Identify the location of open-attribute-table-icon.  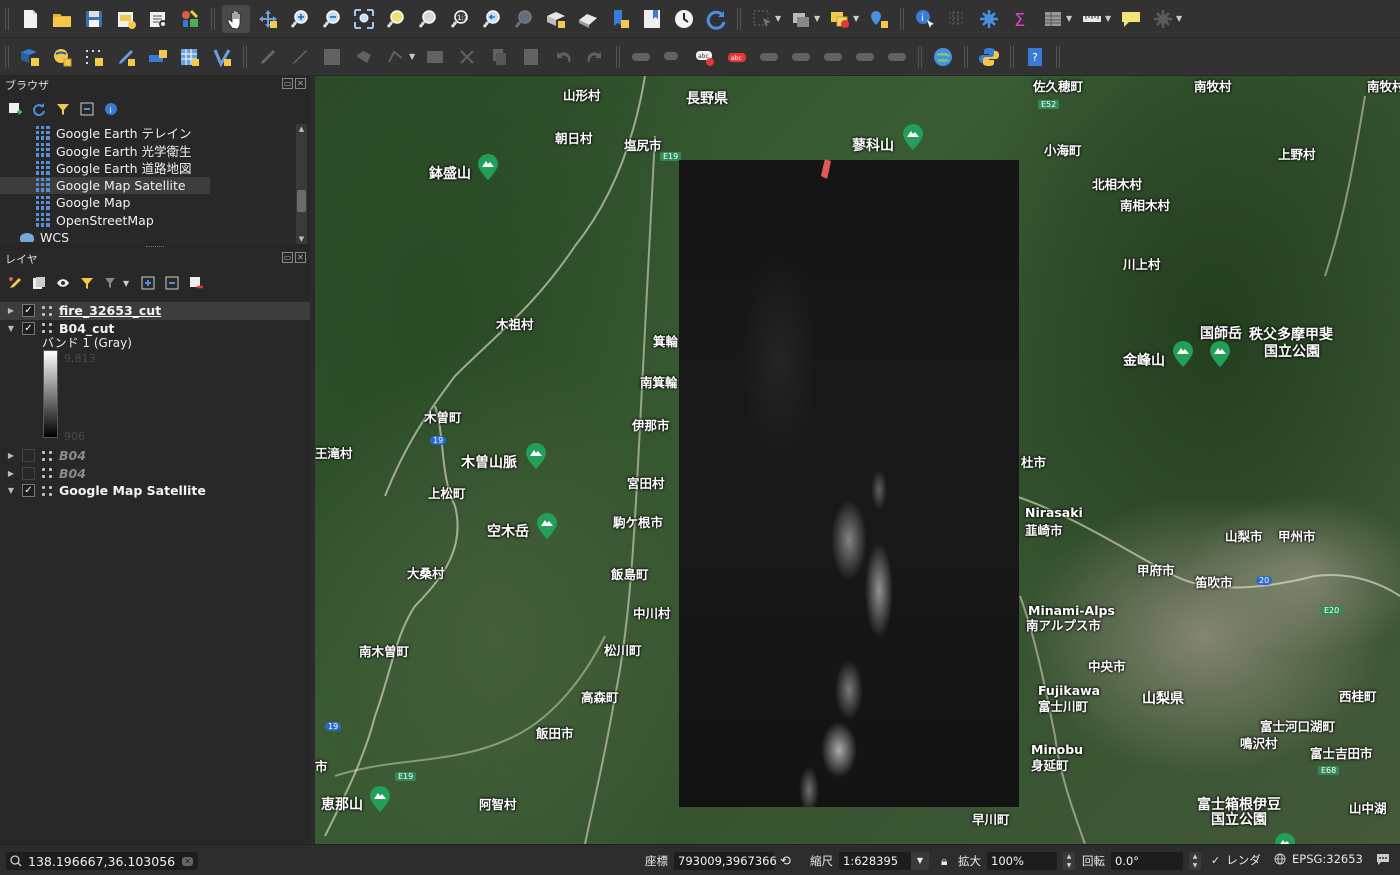
(957, 19).